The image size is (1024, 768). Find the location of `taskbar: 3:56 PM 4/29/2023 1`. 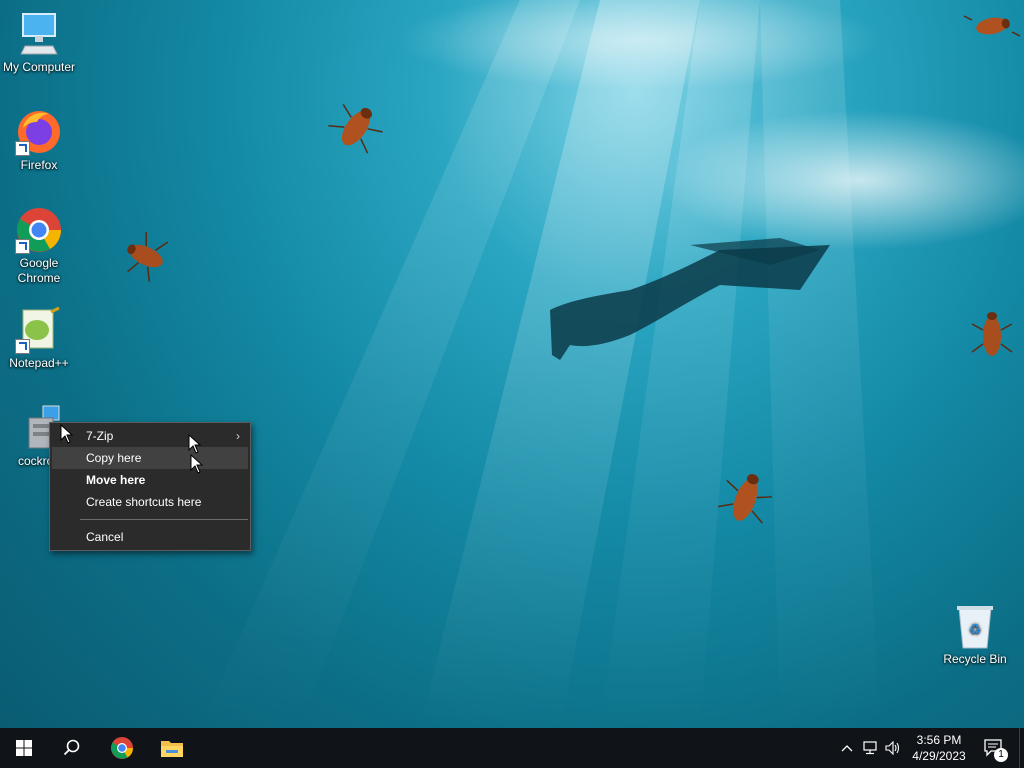

taskbar: 3:56 PM 4/29/2023 1 is located at coordinates (512, 748).